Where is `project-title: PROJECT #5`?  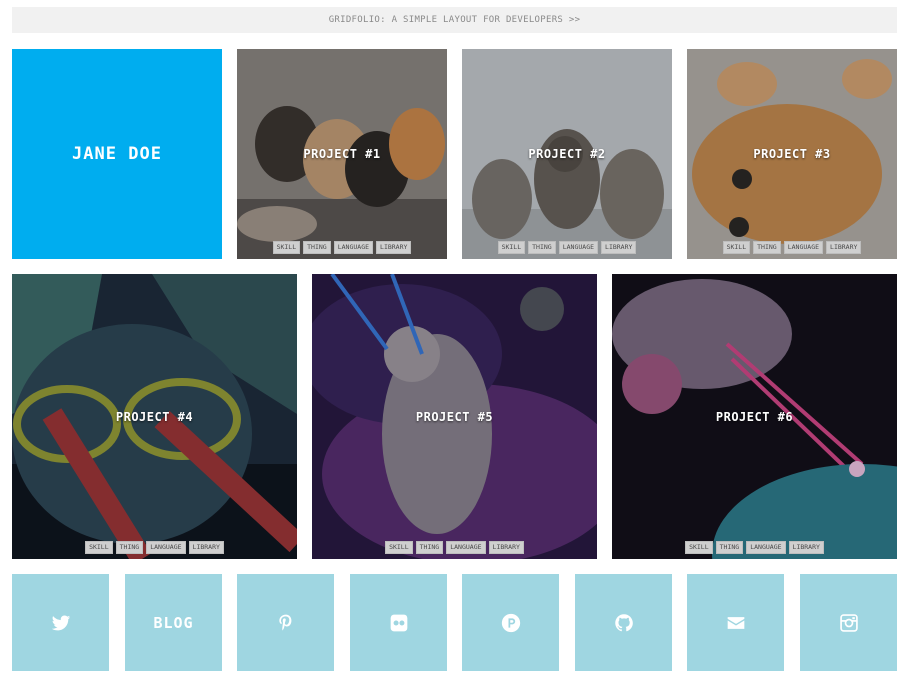 project-title: PROJECT #5 is located at coordinates (454, 416).